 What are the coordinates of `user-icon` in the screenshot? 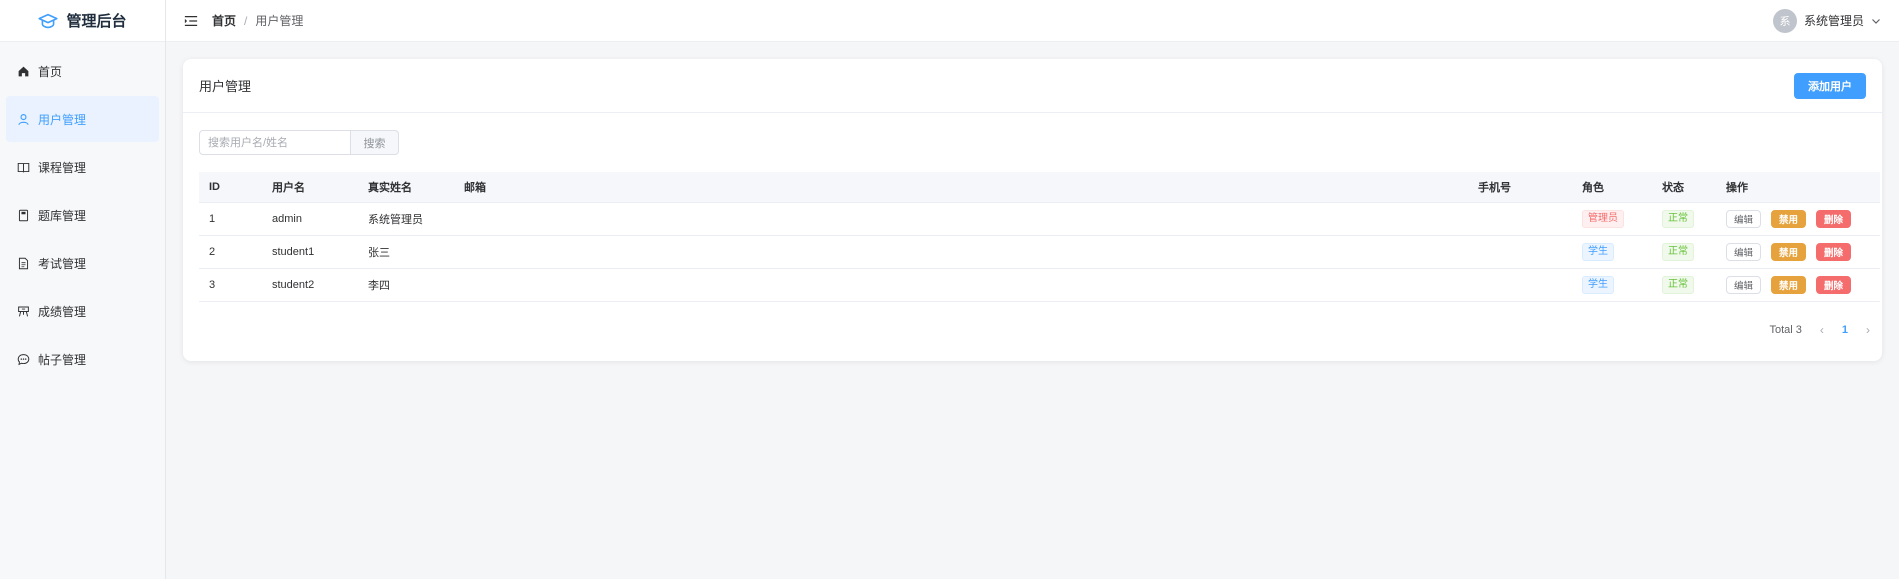 It's located at (23, 119).